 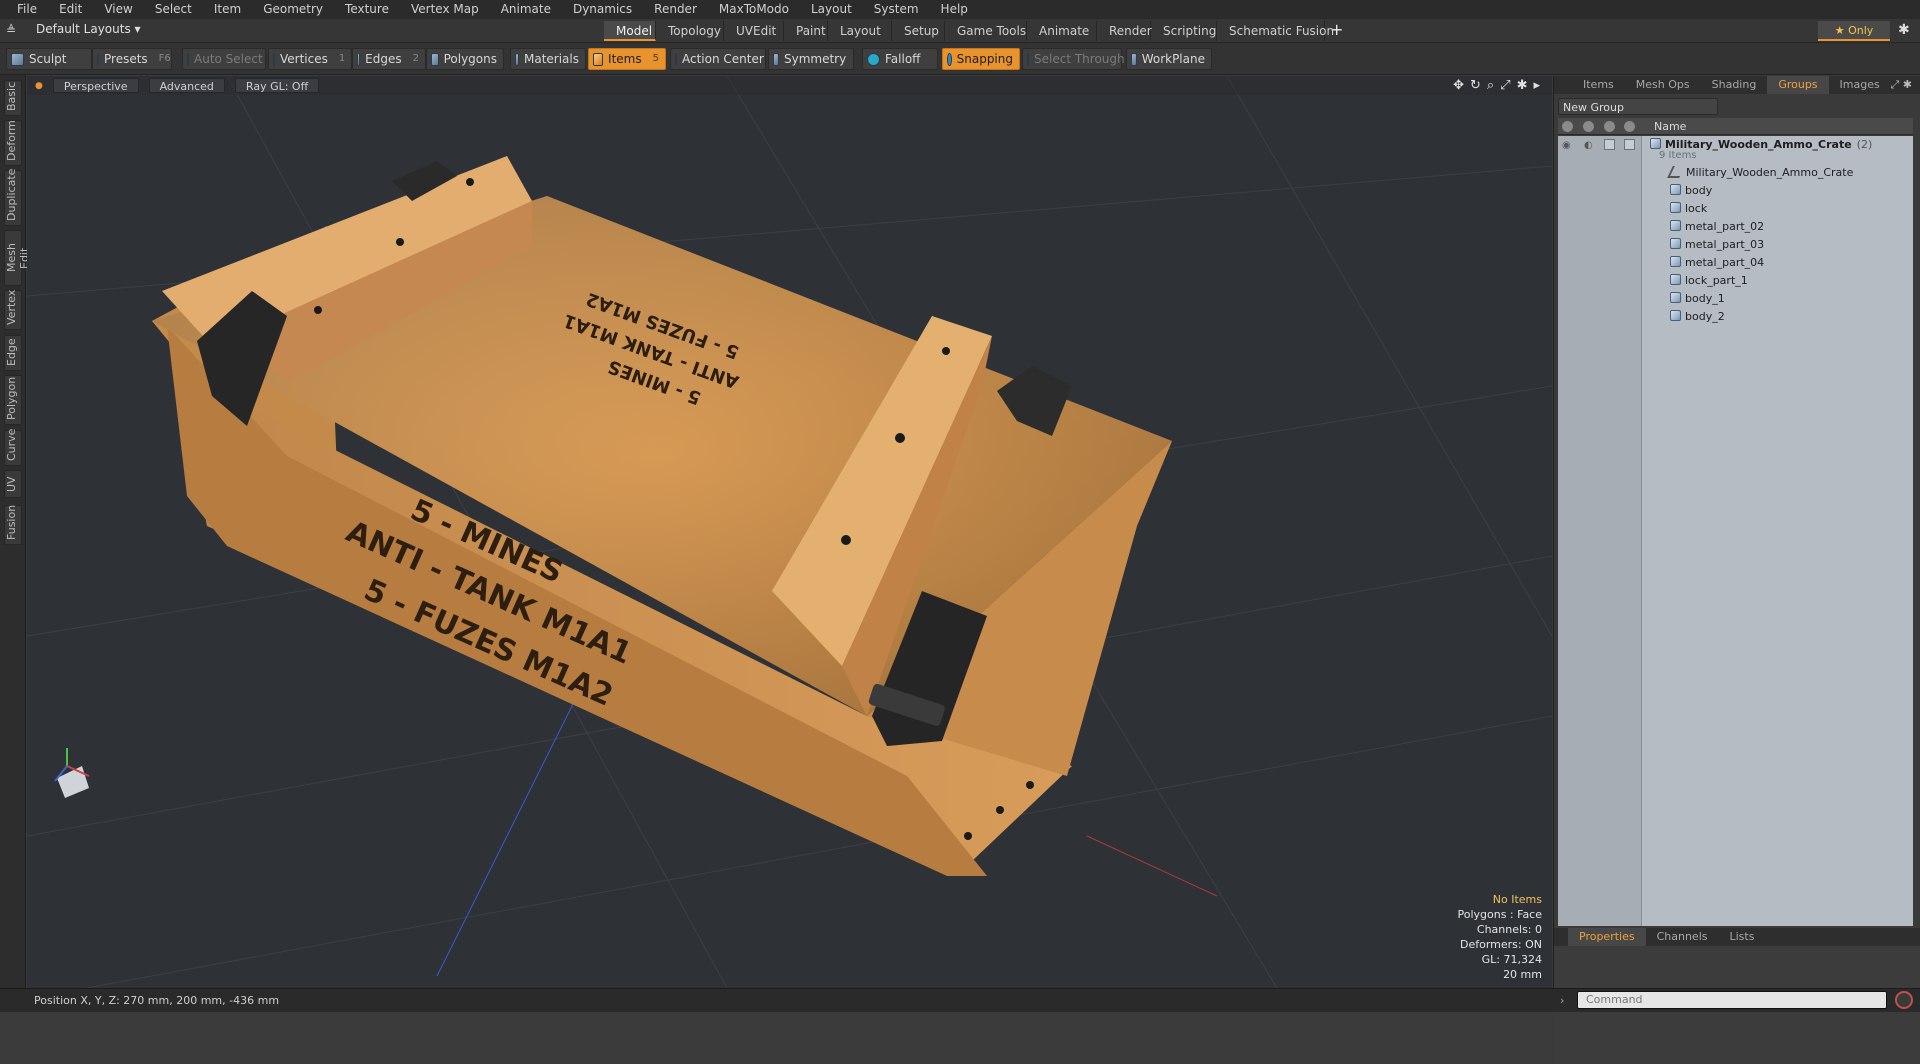 What do you see at coordinates (811, 59) in the screenshot?
I see `symmetry-button: Symmetry` at bounding box center [811, 59].